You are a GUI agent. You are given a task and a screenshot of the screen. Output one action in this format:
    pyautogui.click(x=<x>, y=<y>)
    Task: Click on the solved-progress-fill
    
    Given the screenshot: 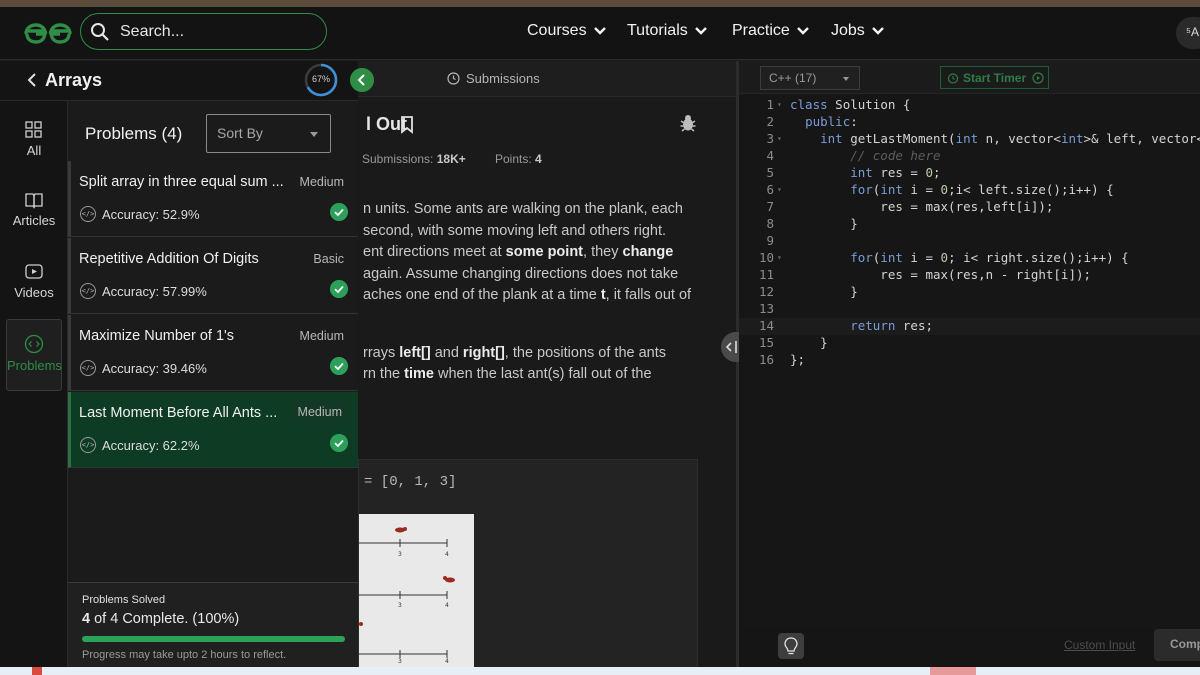 What is the action you would take?
    pyautogui.click(x=213, y=639)
    